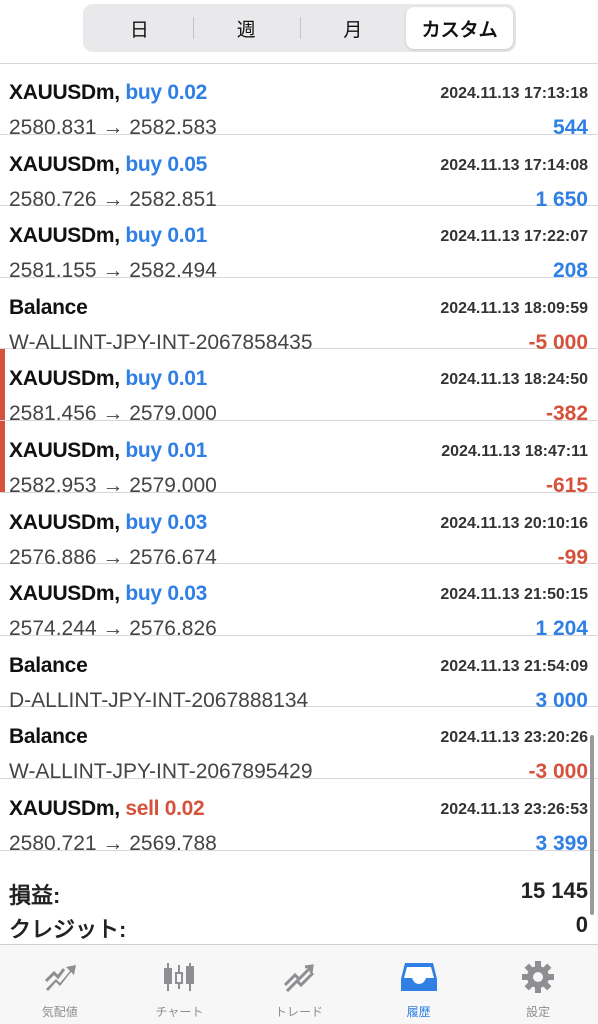  I want to click on period-segmented-control: 日 週 月 カスタム, so click(299, 28).